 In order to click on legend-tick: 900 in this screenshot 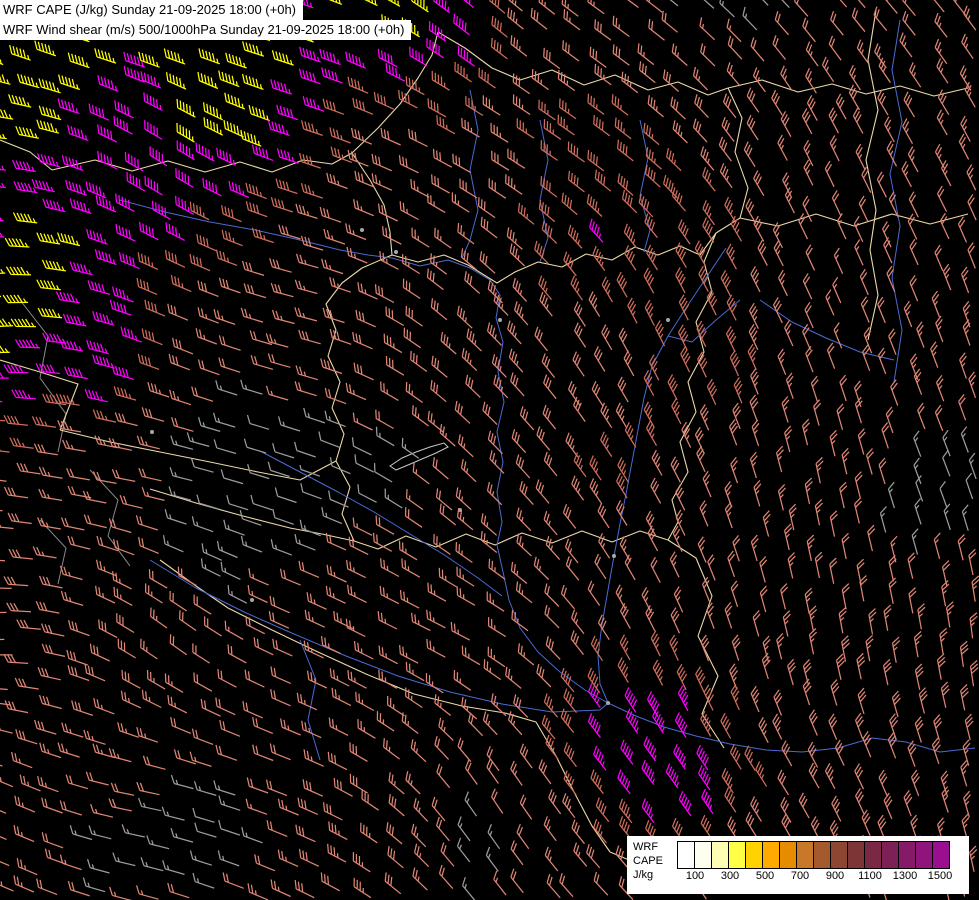, I will do `click(835, 876)`.